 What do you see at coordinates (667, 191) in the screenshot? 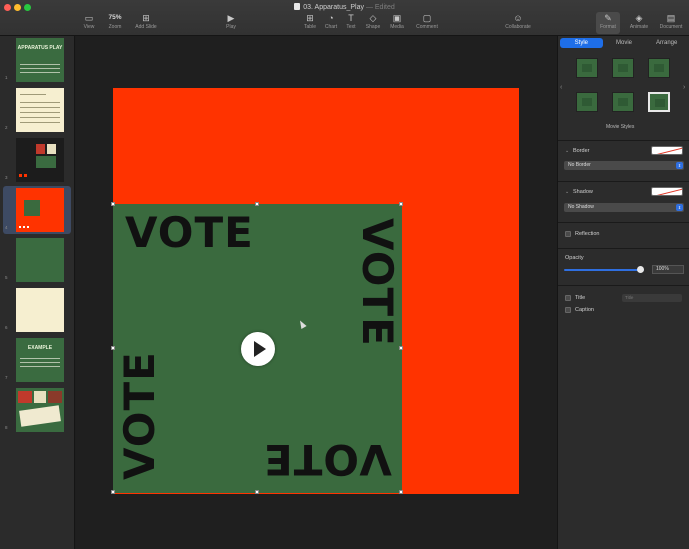
I see `shadow-color-well` at bounding box center [667, 191].